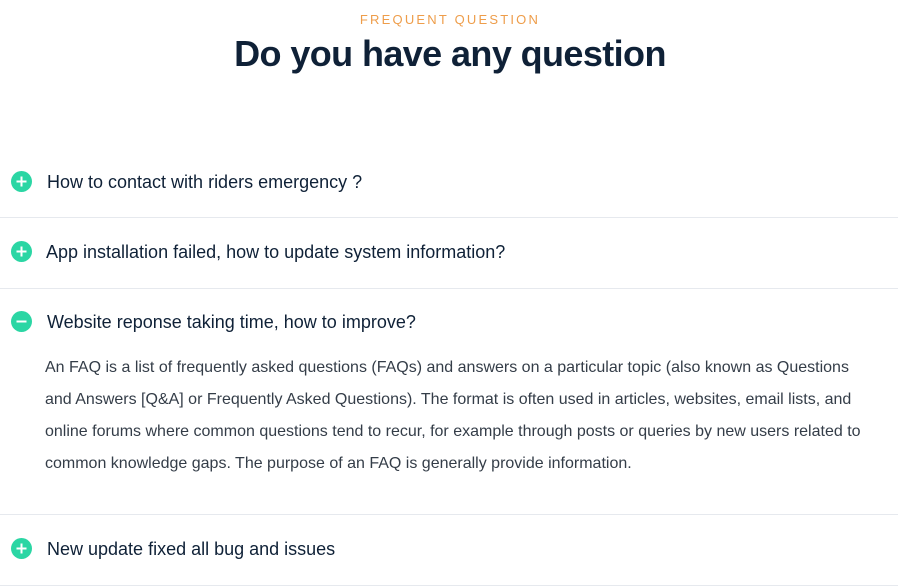  What do you see at coordinates (449, 549) in the screenshot?
I see `faq-item-4: New update fixed all bug and issues` at bounding box center [449, 549].